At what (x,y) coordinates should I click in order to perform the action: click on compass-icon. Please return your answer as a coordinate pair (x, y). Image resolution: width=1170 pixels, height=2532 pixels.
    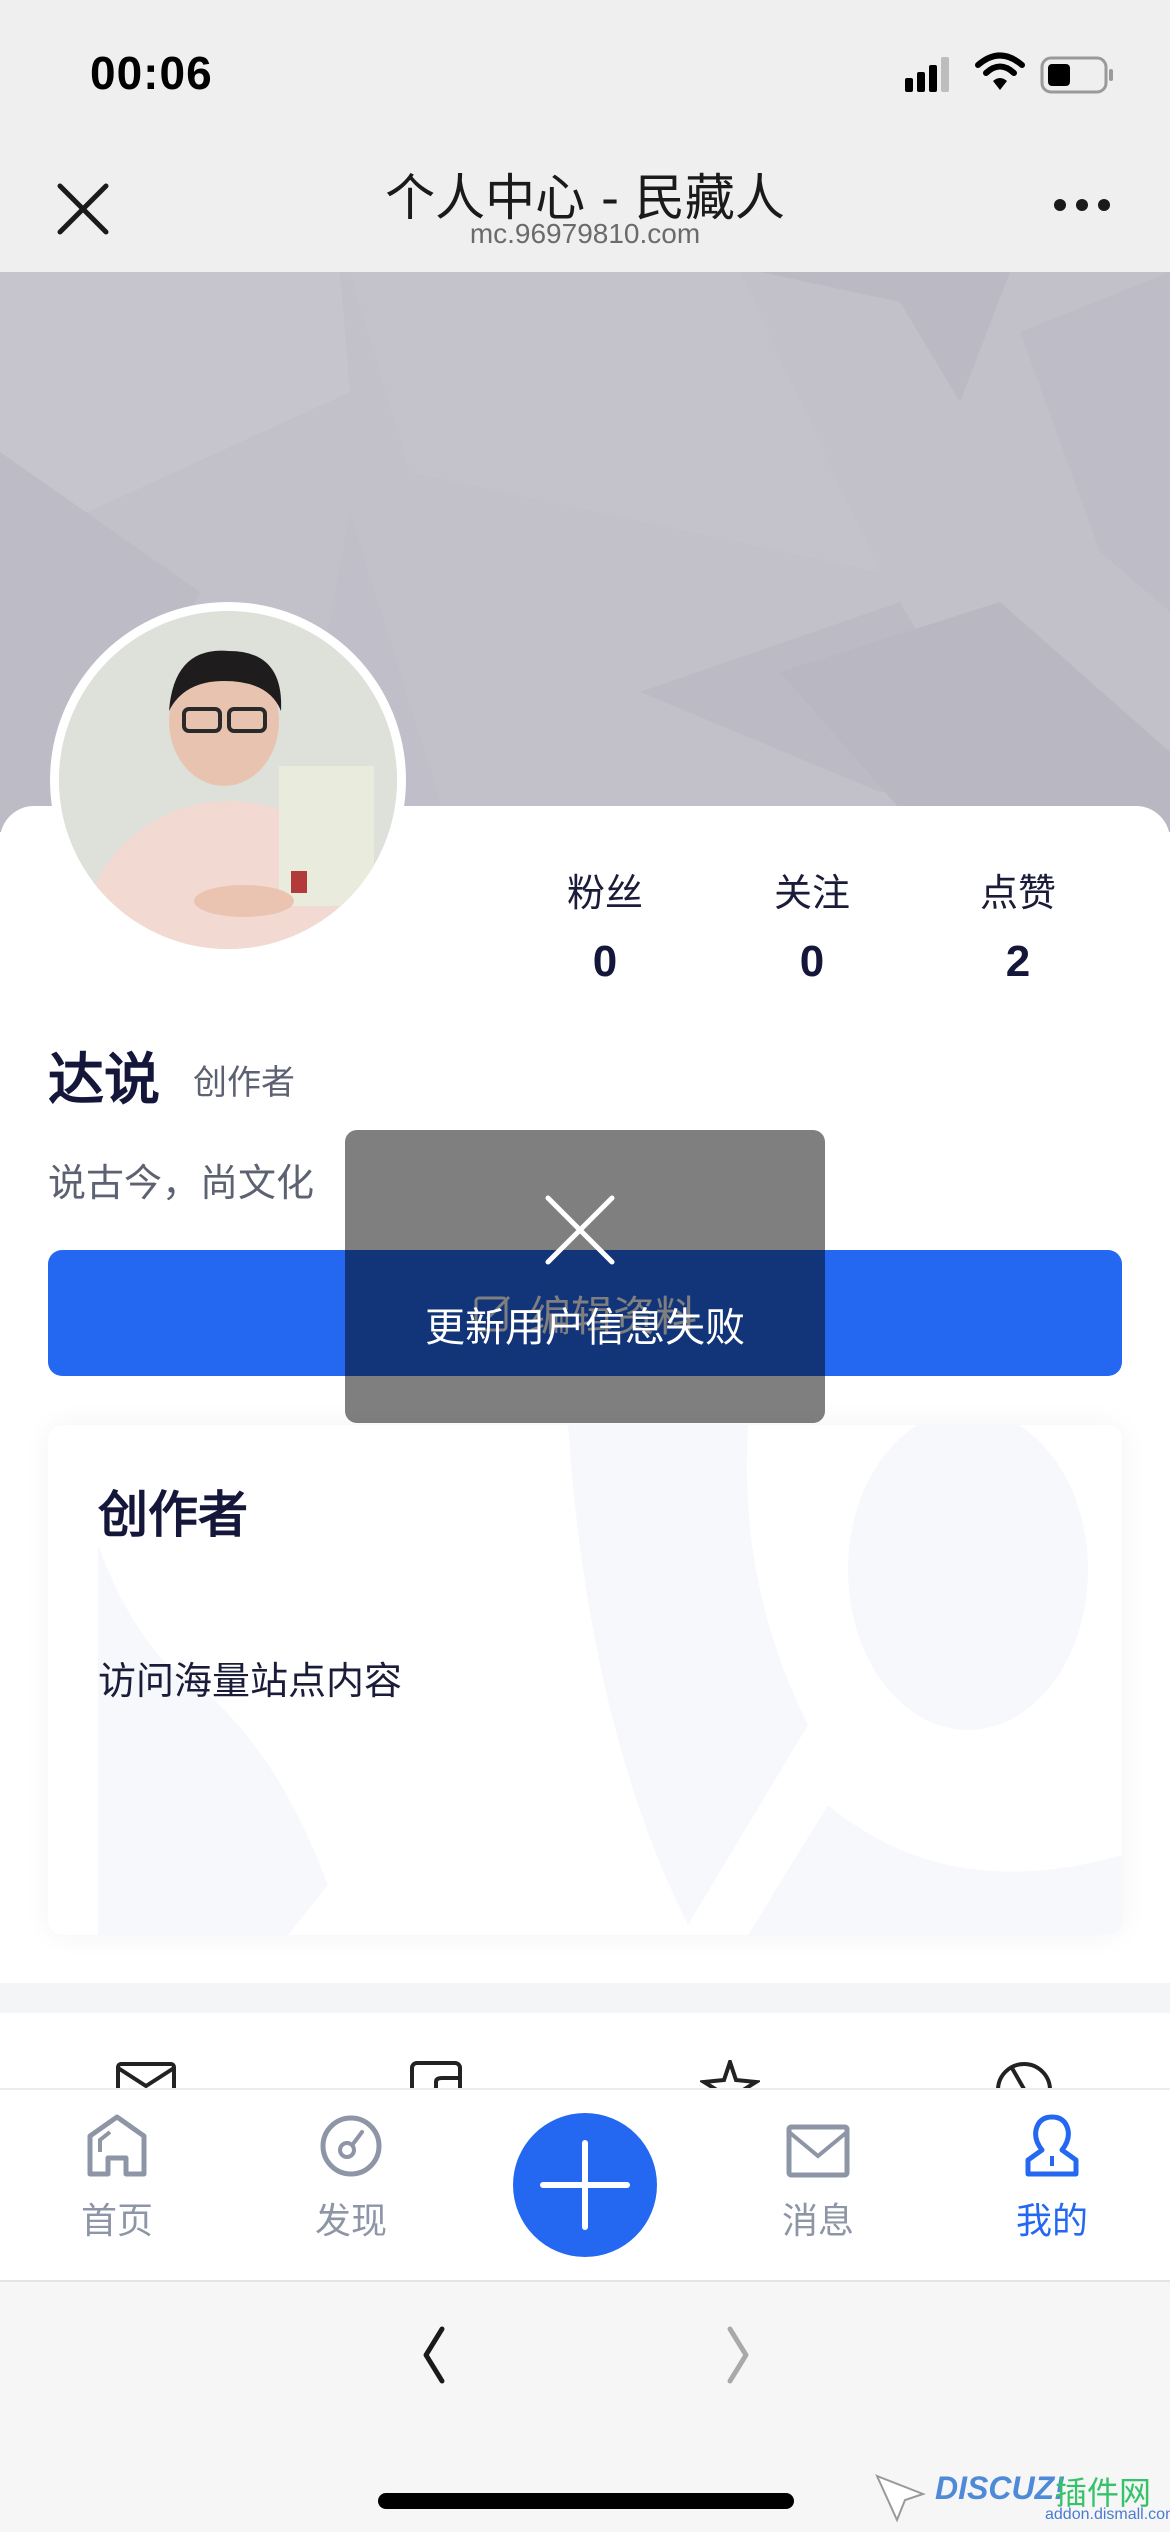
    Looking at the image, I should click on (351, 2146).